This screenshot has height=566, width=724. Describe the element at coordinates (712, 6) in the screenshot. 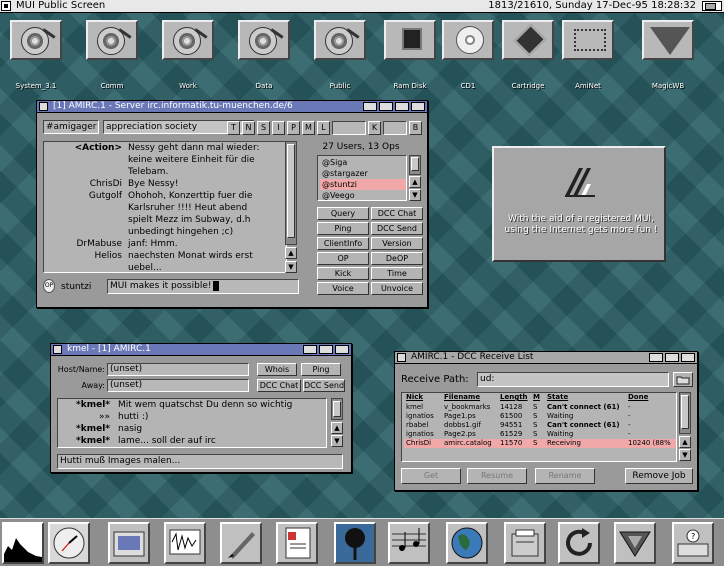

I see `screen-depth-gadget` at that location.